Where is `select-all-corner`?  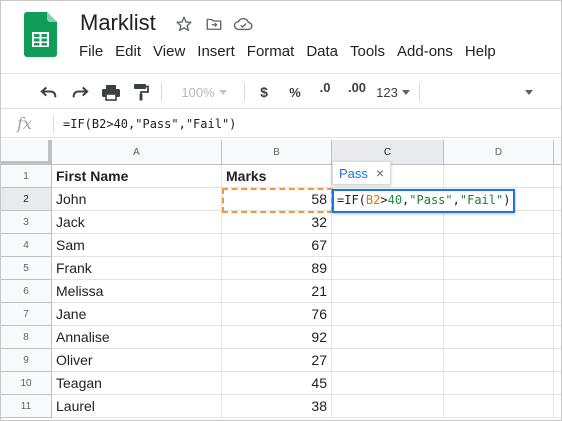 select-all-corner is located at coordinates (26, 152).